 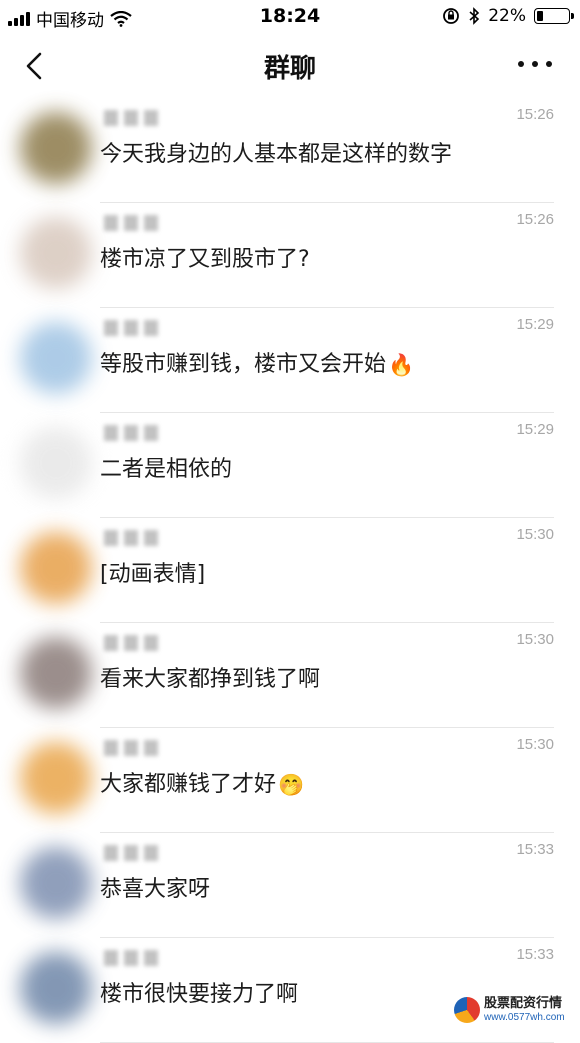 What do you see at coordinates (521, 64) in the screenshot?
I see `more-dots-icon` at bounding box center [521, 64].